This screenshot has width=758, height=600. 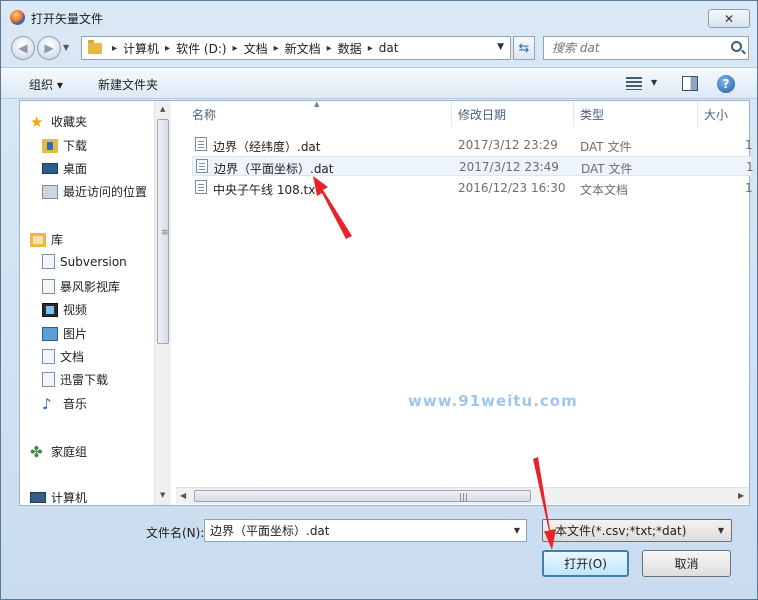 What do you see at coordinates (75, 379) in the screenshot?
I see `sidebar-item-thunder-downloads: 迅雷下载` at bounding box center [75, 379].